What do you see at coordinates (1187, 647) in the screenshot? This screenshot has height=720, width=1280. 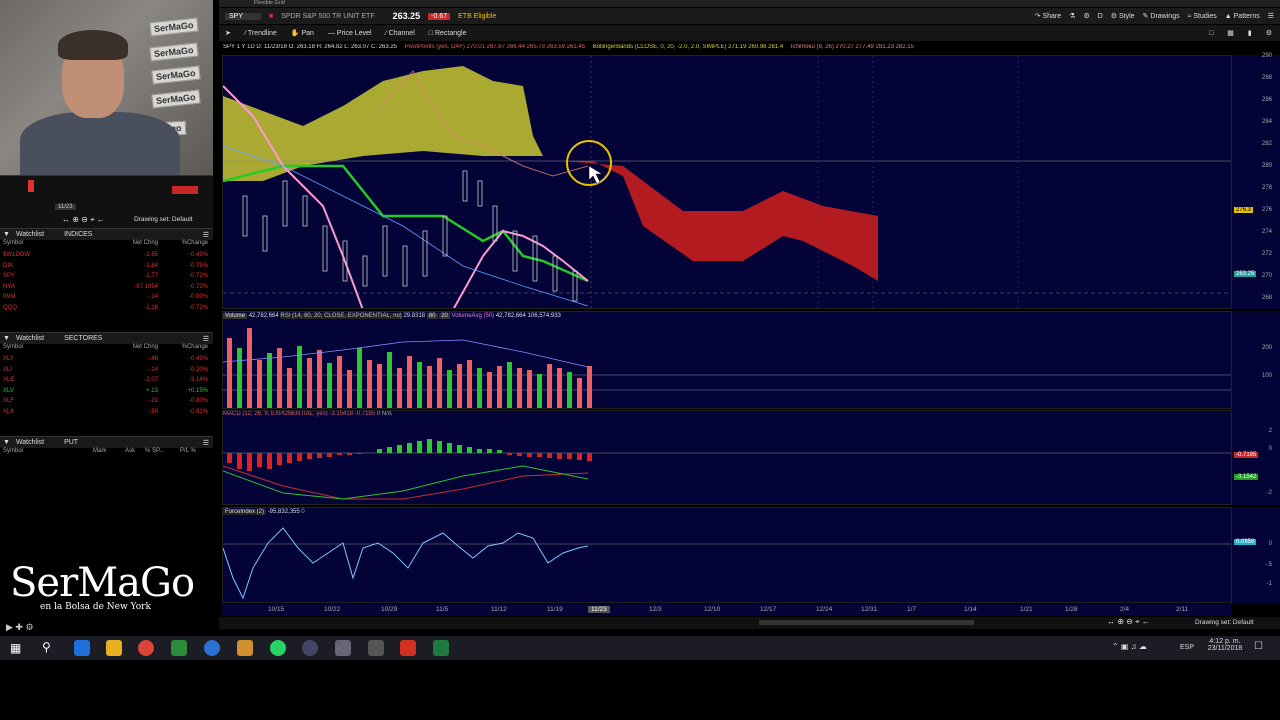 I see `language-indicator: ESP` at bounding box center [1187, 647].